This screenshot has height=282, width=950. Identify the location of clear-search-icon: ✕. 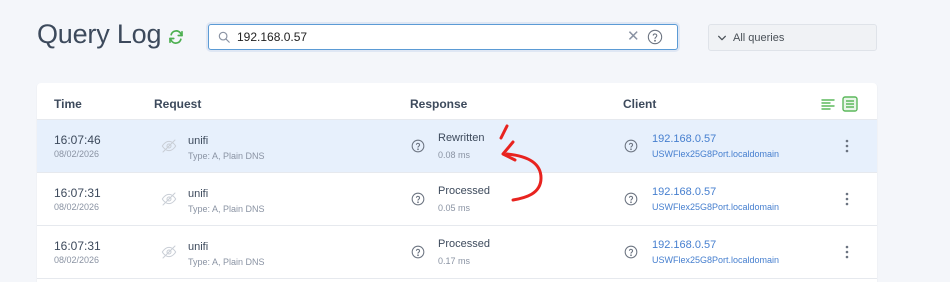
(633, 37).